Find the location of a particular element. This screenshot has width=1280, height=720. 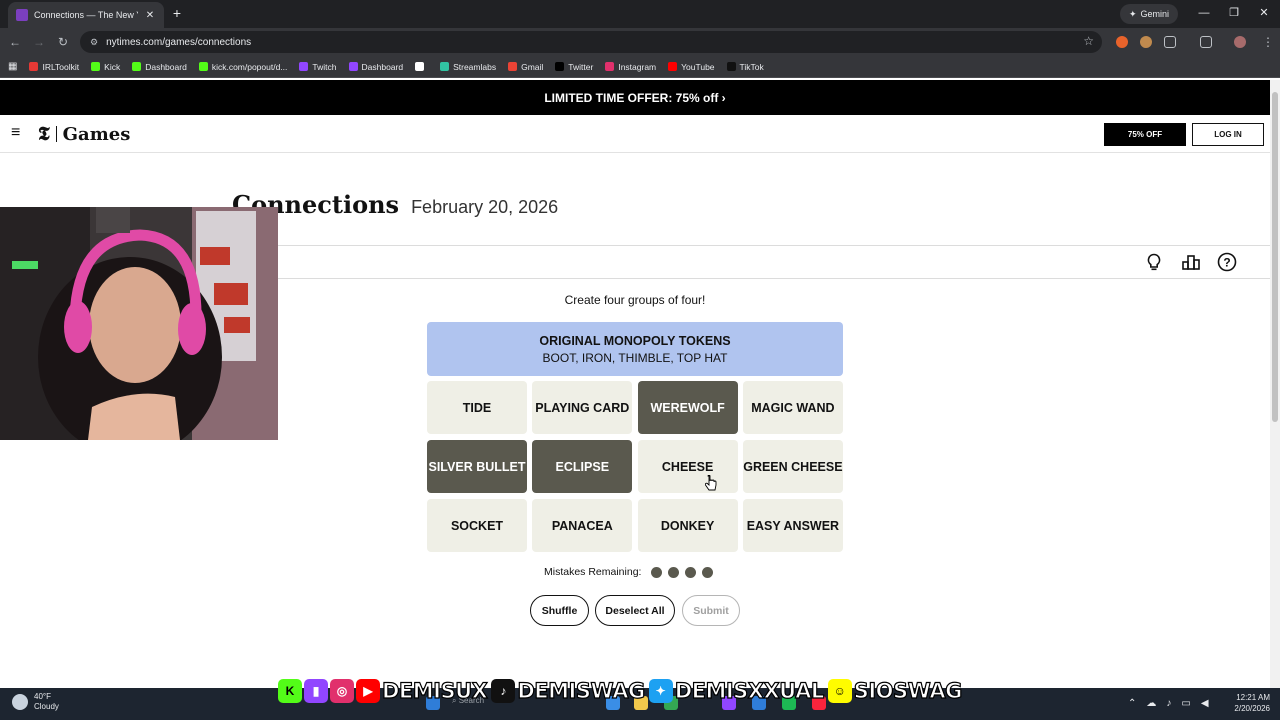

bookmark-item: Streamlabs is located at coordinates (468, 67).